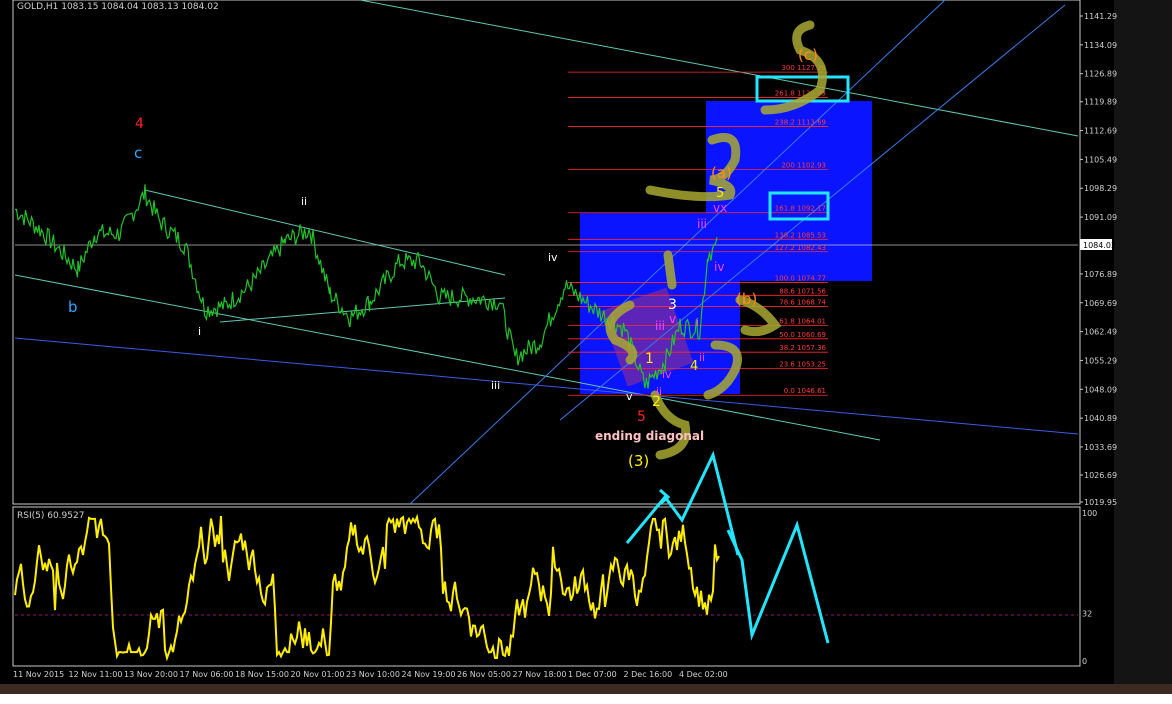 This screenshot has height=704, width=1172. I want to click on time-tick-label: 23 Nov 10:00, so click(373, 674).